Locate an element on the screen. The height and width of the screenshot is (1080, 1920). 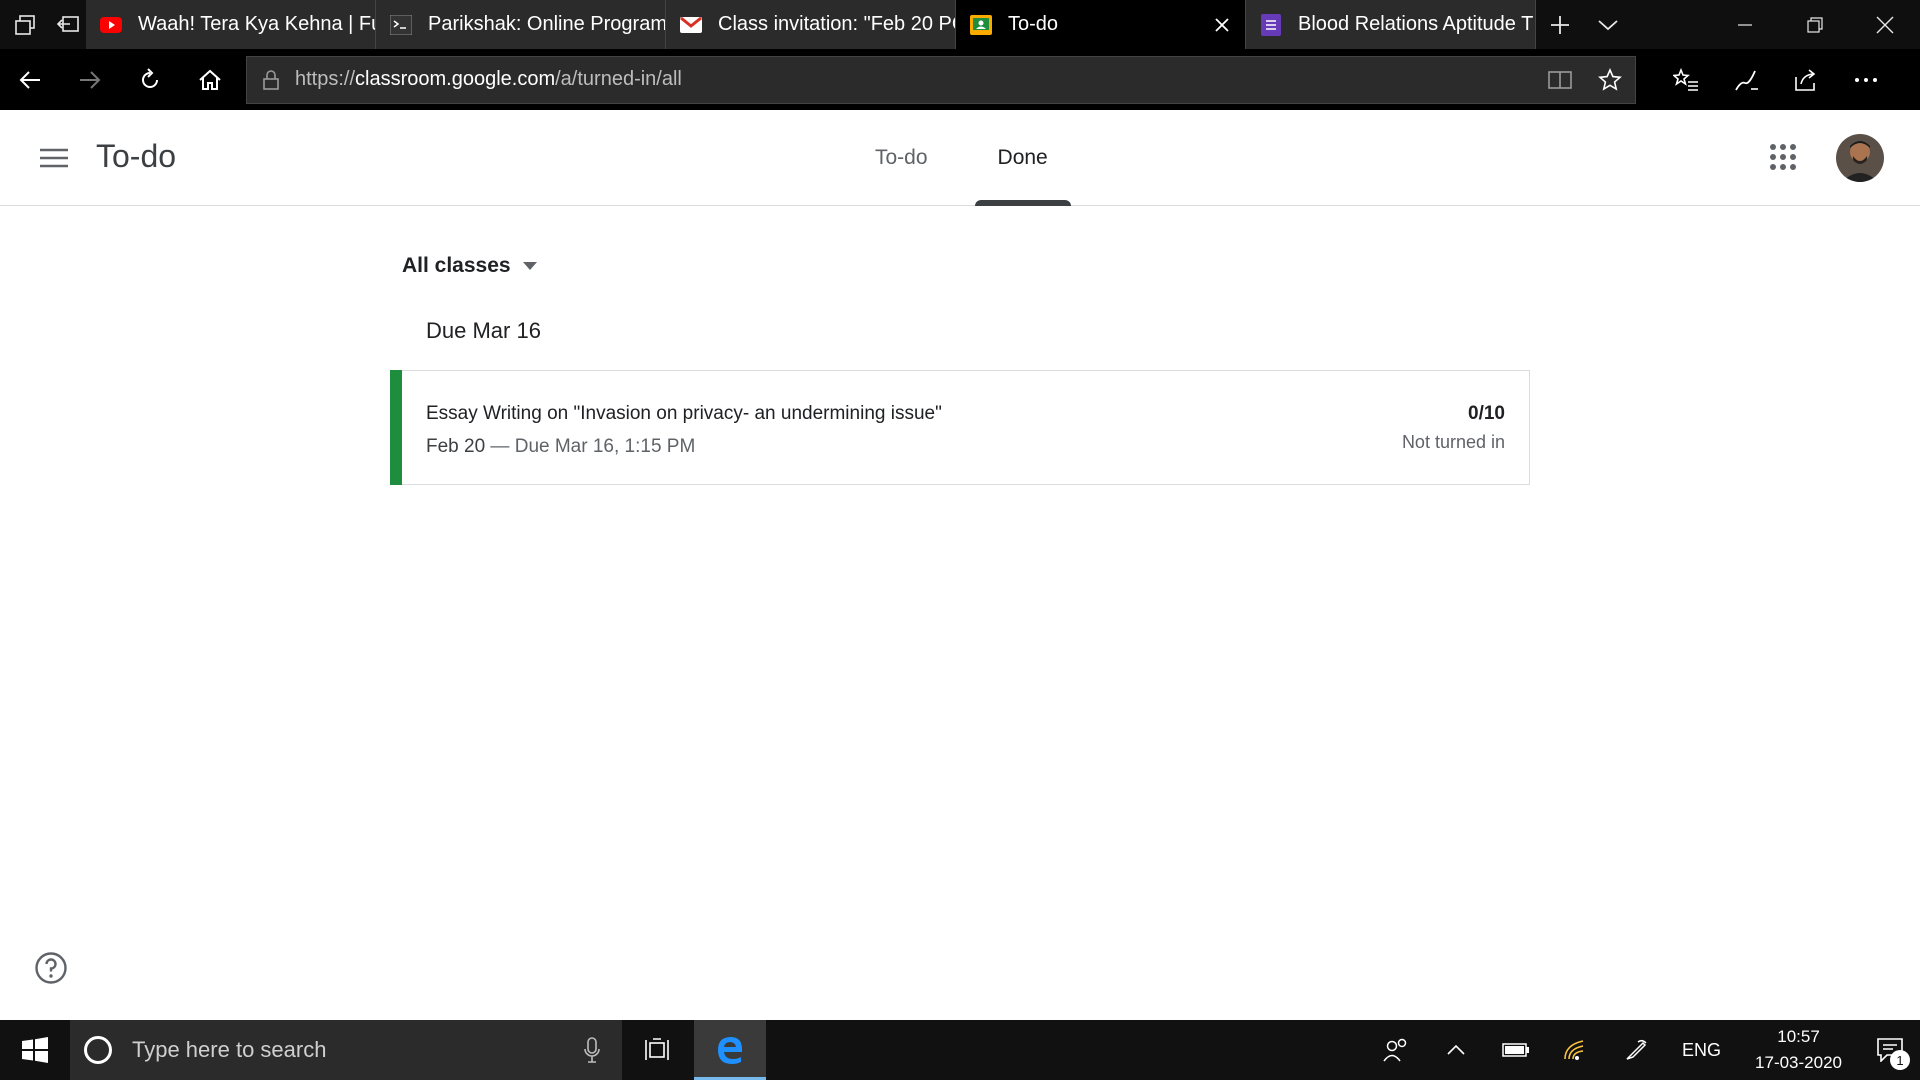
terminal-icon is located at coordinates (401, 25).